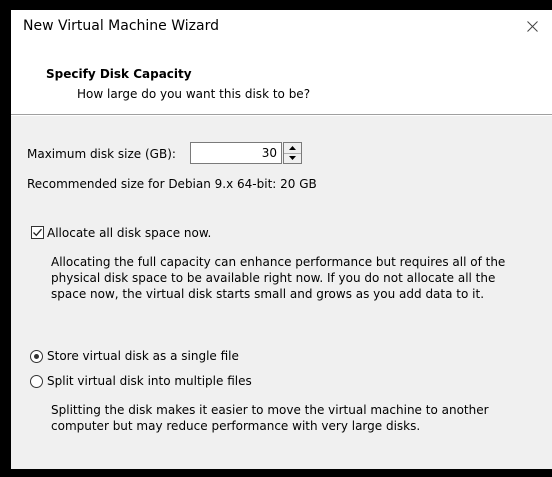 This screenshot has width=552, height=477. I want to click on spin-down-button, so click(292, 158).